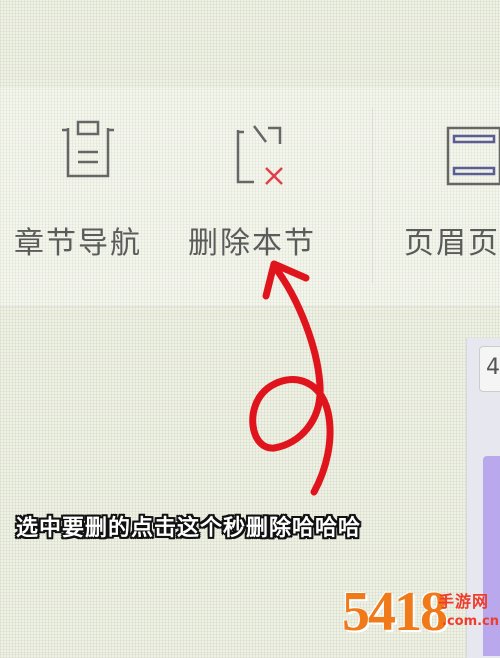 This screenshot has width=500, height=658. I want to click on toolbar-divider, so click(372, 195).